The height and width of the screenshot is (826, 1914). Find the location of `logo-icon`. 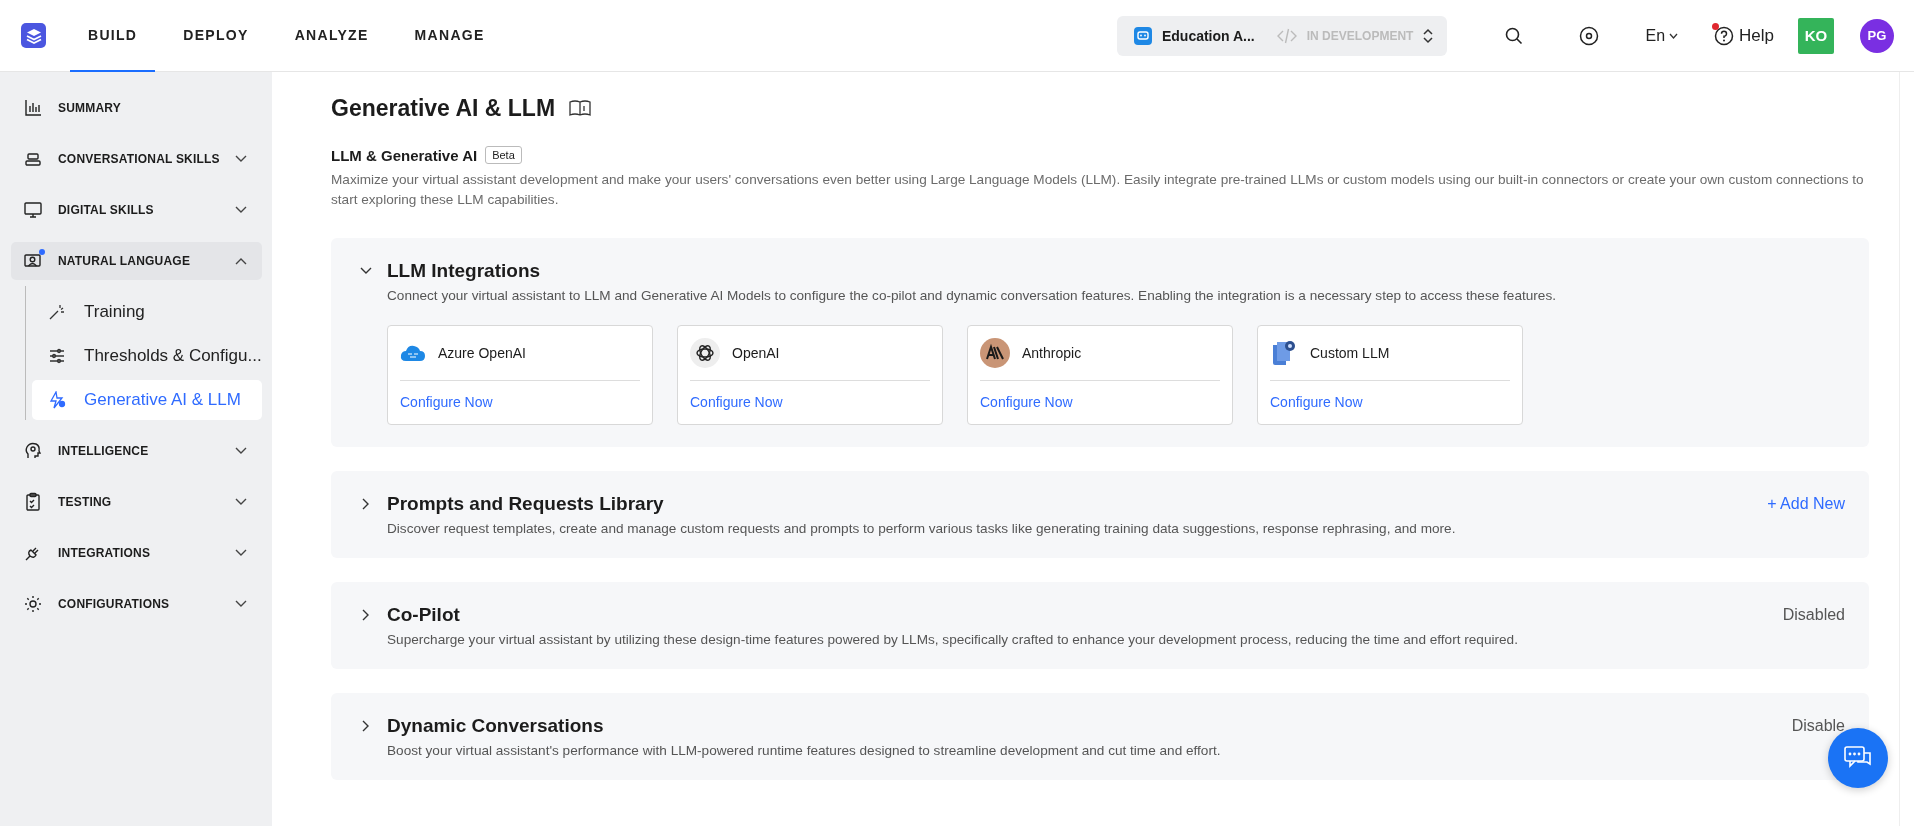

logo-icon is located at coordinates (33, 35).